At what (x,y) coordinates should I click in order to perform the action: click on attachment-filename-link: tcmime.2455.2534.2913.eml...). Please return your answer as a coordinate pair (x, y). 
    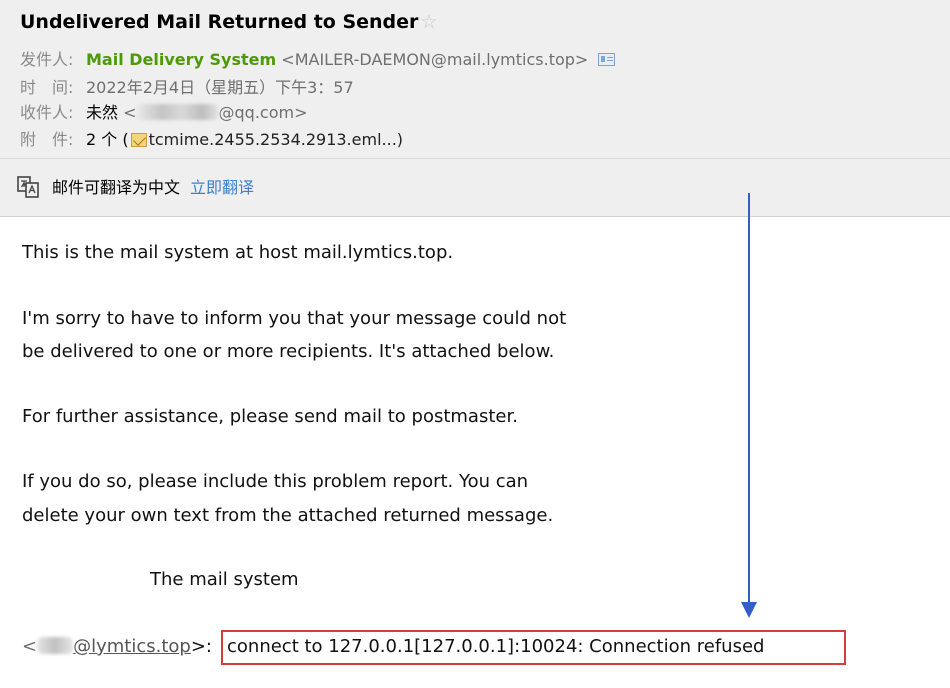
    Looking at the image, I should click on (276, 139).